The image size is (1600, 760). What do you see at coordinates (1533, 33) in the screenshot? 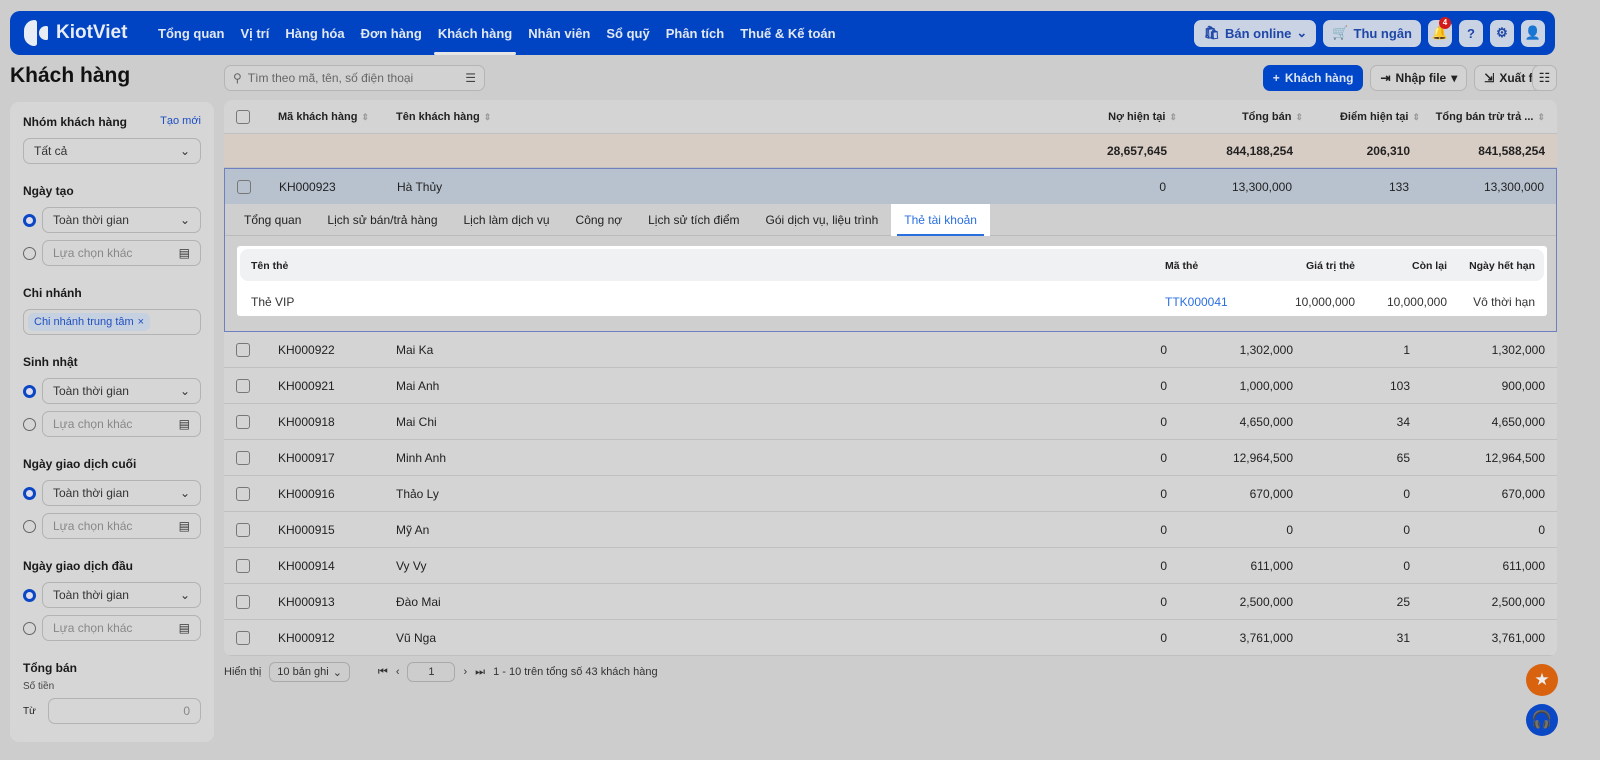
I see `avatar: 👤` at bounding box center [1533, 33].